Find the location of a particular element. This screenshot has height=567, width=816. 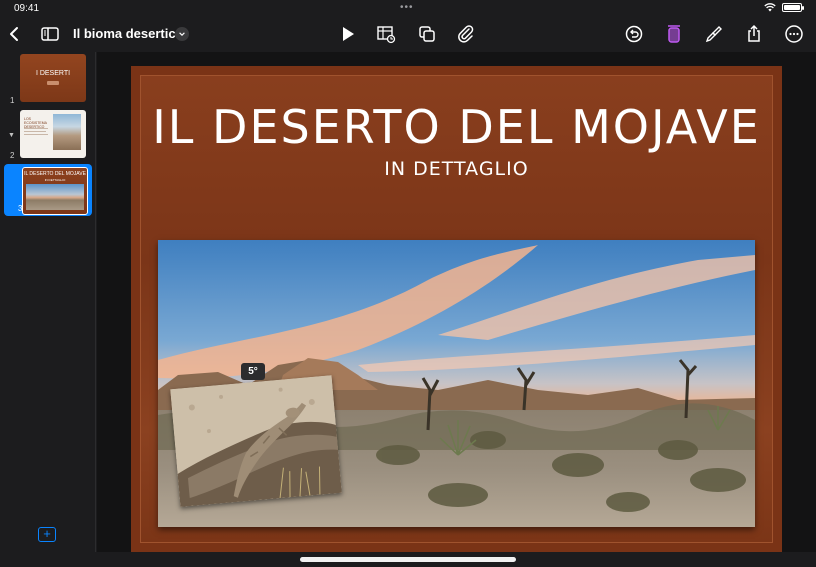

battery-icon is located at coordinates (793, 7).